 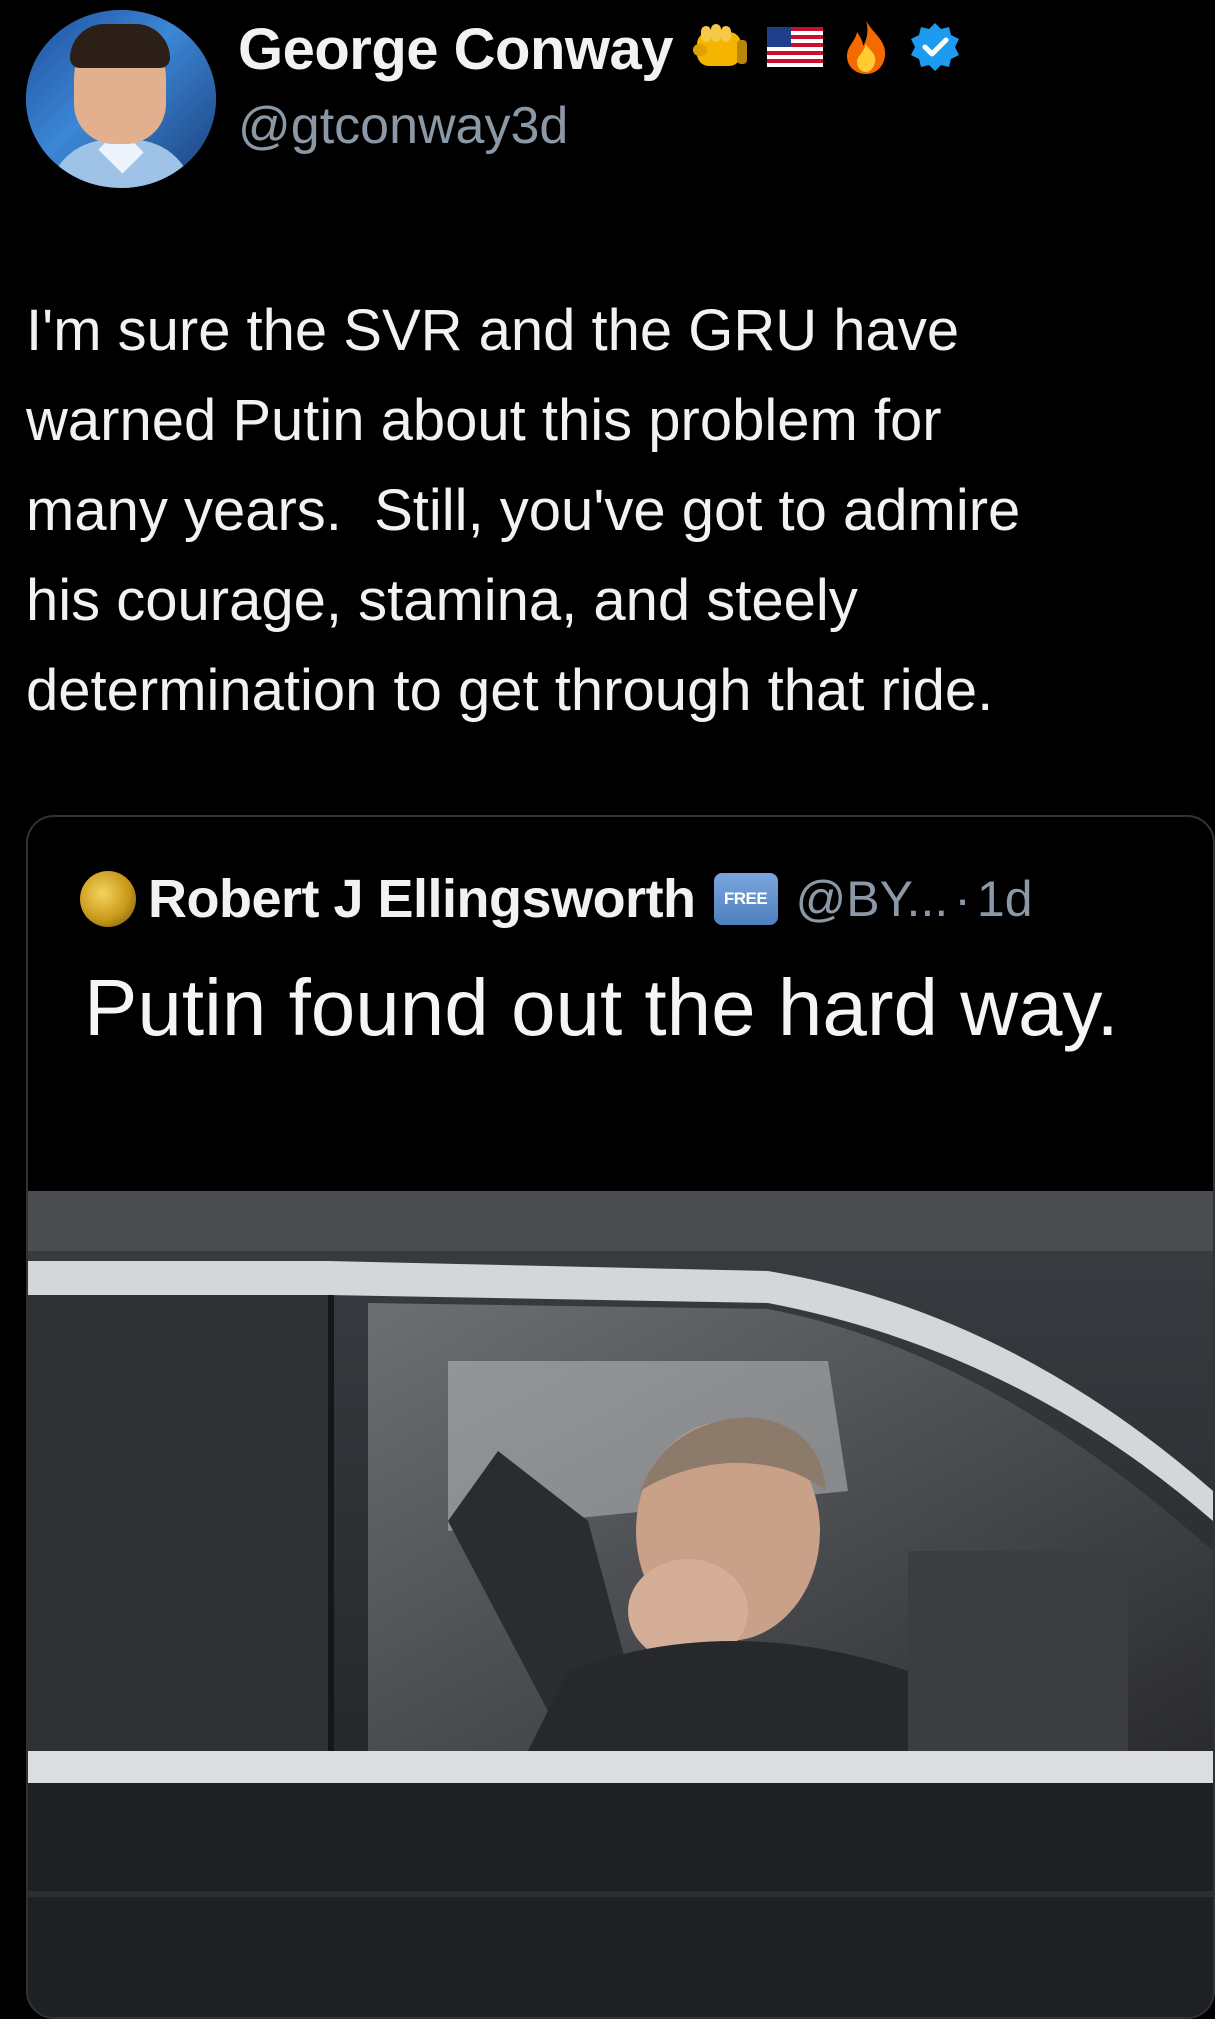 What do you see at coordinates (795, 49) in the screenshot?
I see `us-flag-emoji-icon` at bounding box center [795, 49].